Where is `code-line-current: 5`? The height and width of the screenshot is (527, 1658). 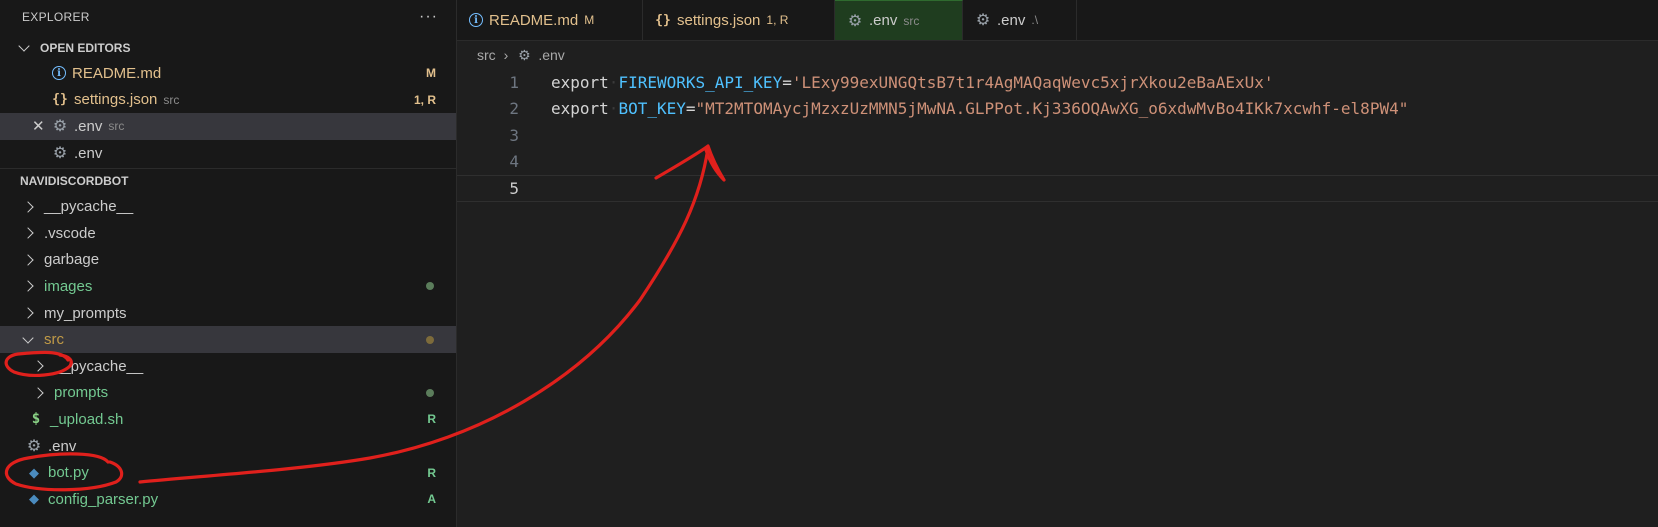
code-line-current: 5 is located at coordinates (1057, 188).